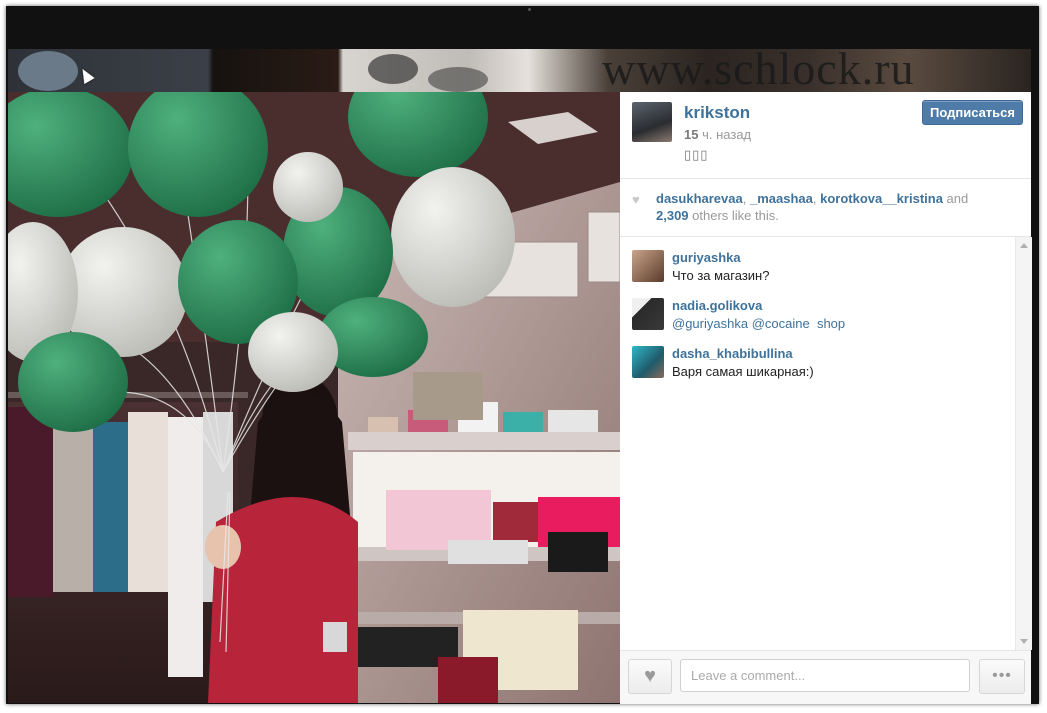 This screenshot has width=1047, height=713. Describe the element at coordinates (831, 323) in the screenshot. I see `comment-word: shop` at that location.